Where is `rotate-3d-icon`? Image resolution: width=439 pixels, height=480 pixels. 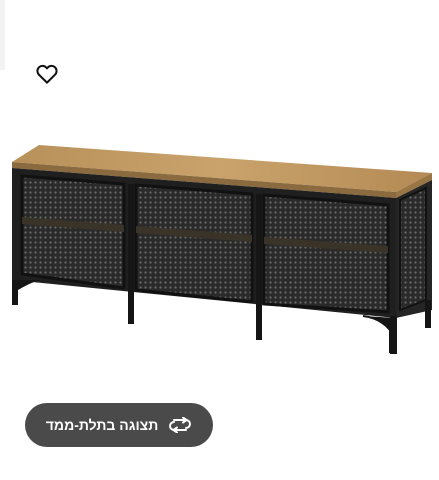
rotate-3d-icon is located at coordinates (180, 425).